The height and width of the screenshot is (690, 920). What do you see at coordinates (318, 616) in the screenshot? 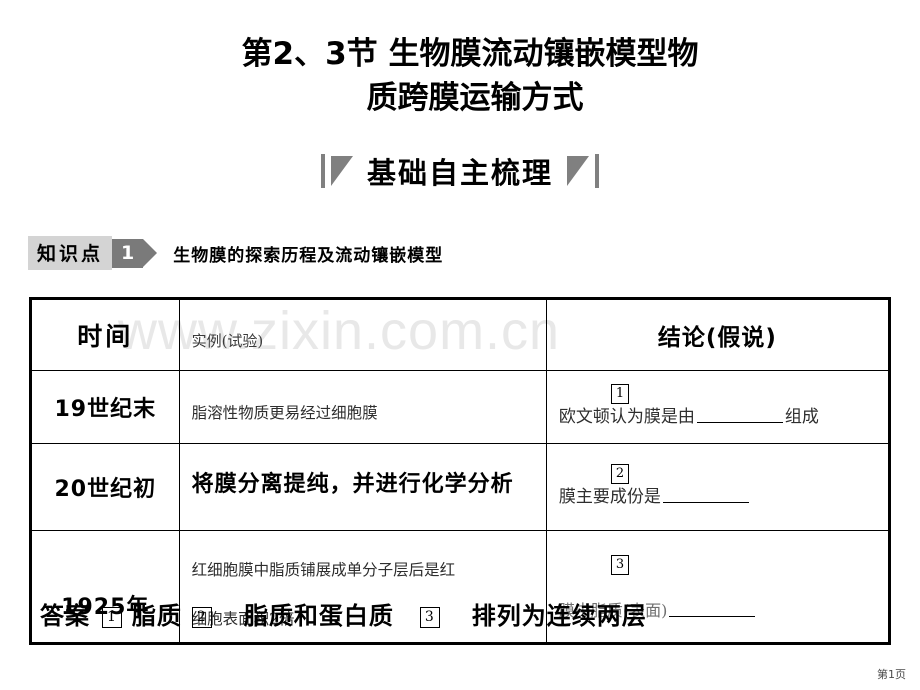
I see `answer-overlay-item-2: 脂质和蛋白质` at bounding box center [318, 616].